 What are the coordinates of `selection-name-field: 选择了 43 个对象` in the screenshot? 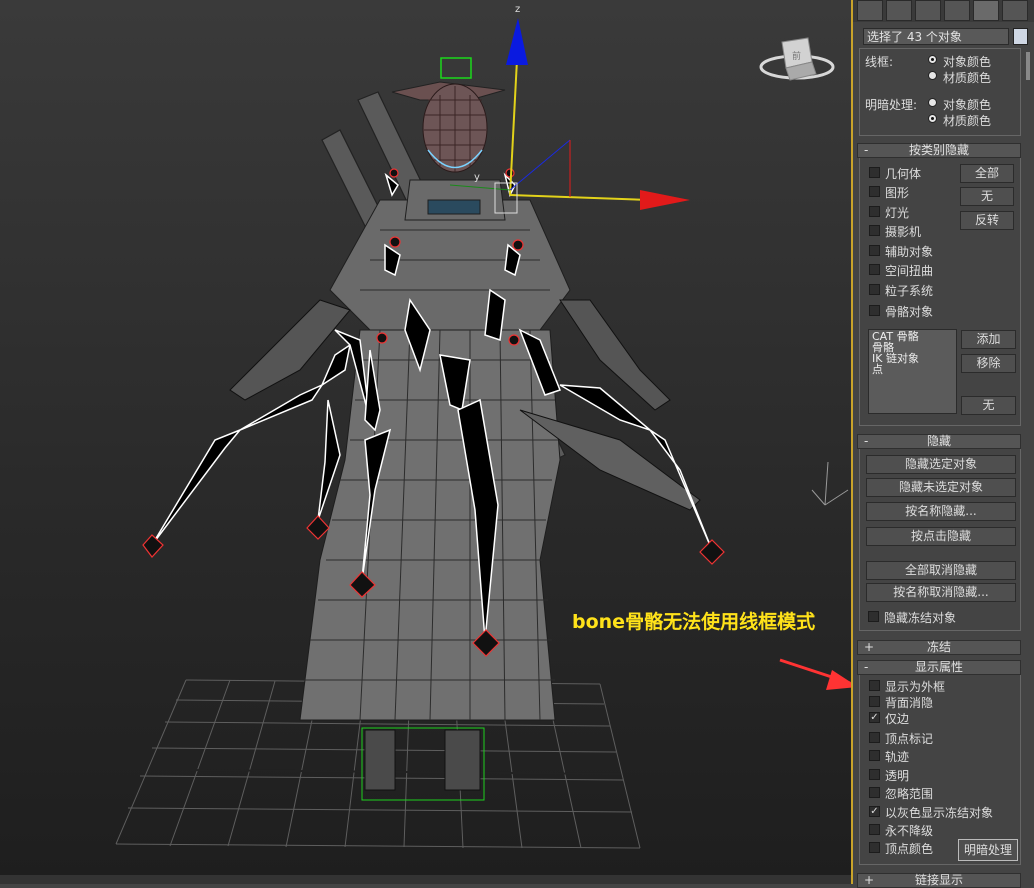 It's located at (936, 36).